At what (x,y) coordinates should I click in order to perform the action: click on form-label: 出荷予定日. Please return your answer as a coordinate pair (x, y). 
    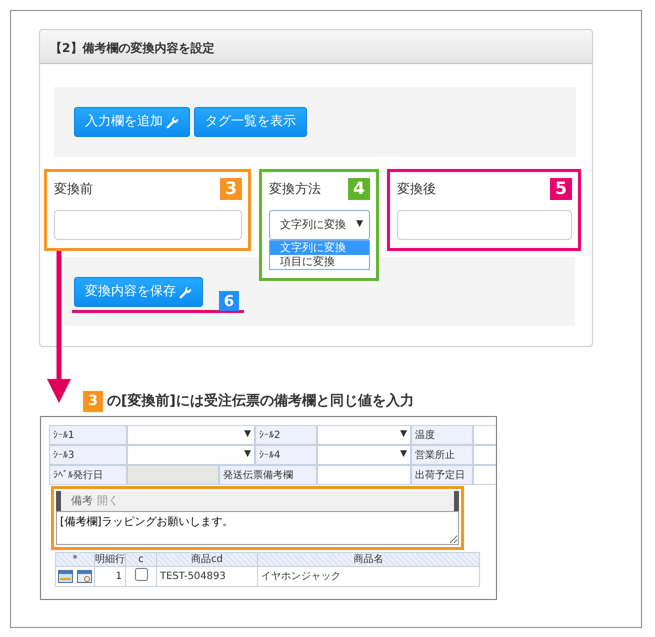
    Looking at the image, I should click on (442, 475).